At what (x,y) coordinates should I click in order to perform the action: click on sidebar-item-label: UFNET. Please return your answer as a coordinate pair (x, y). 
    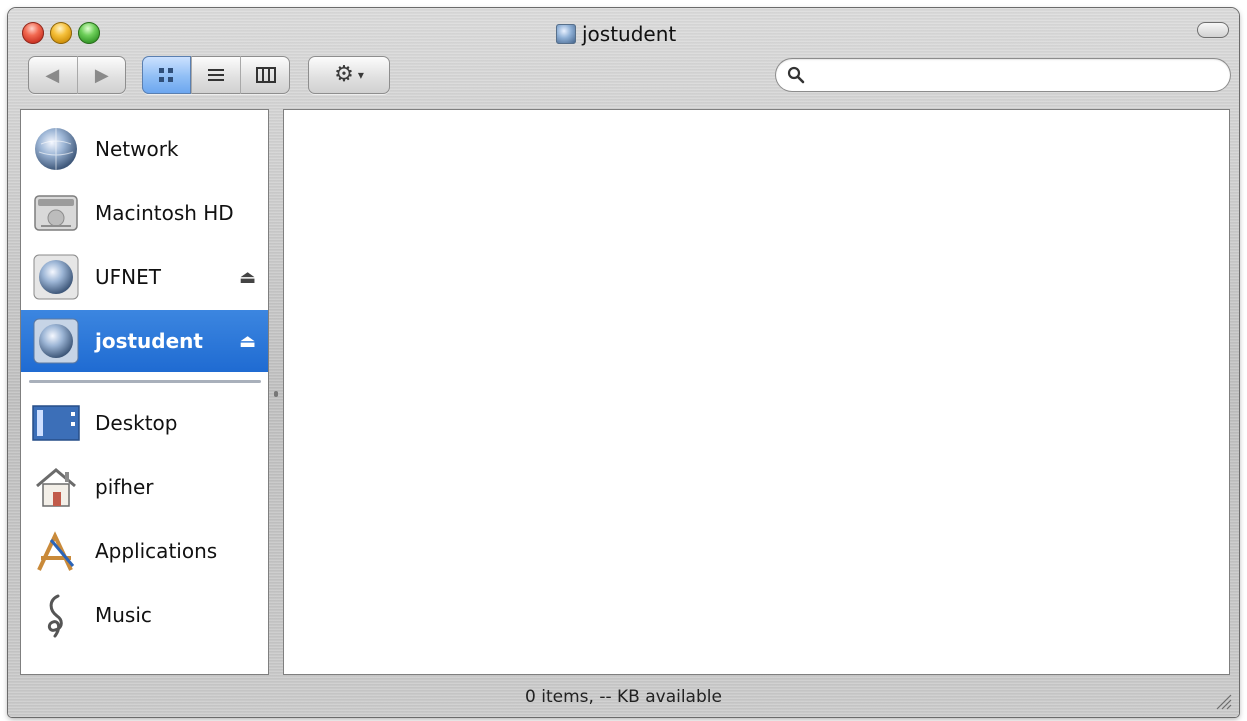
    Looking at the image, I should click on (128, 277).